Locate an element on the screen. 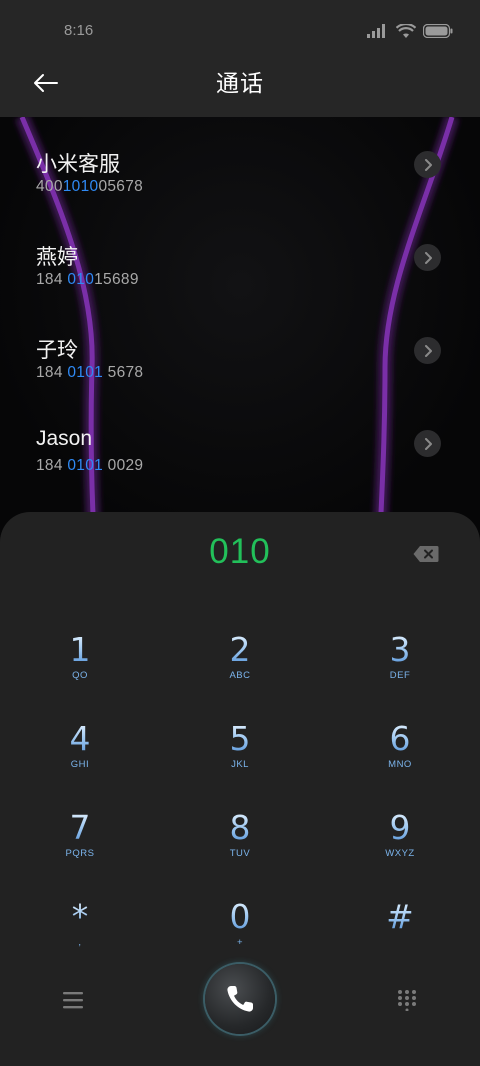  page-title: 通话 is located at coordinates (240, 84).